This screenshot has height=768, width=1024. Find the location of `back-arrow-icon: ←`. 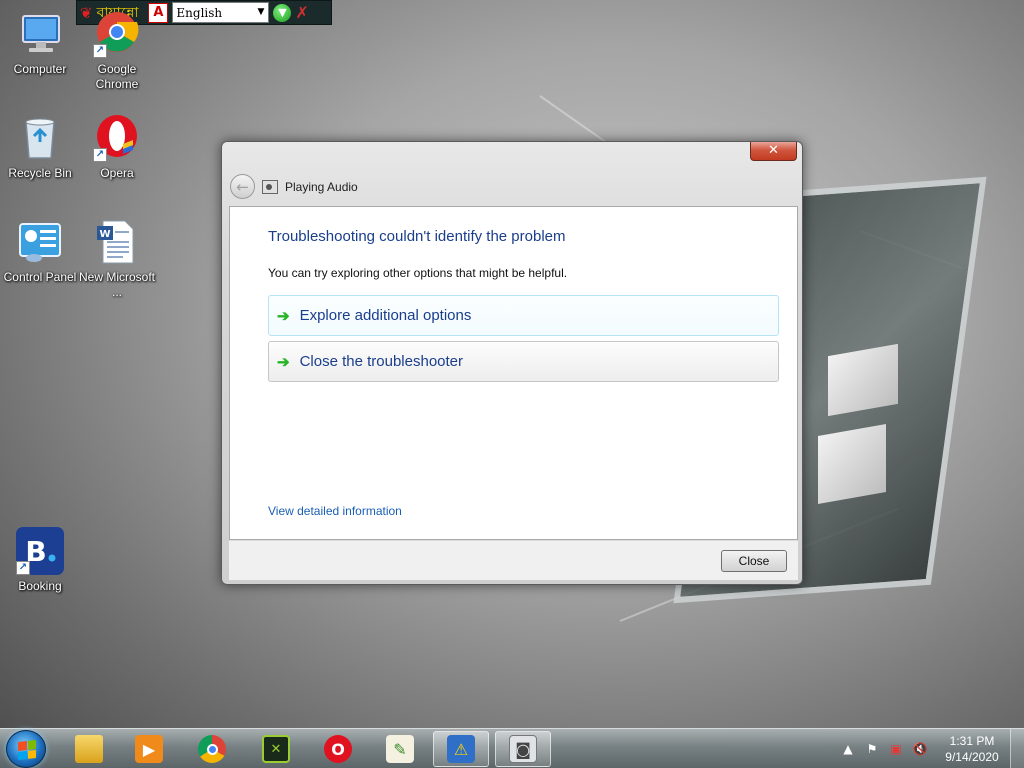

back-arrow-icon: ← is located at coordinates (242, 186).